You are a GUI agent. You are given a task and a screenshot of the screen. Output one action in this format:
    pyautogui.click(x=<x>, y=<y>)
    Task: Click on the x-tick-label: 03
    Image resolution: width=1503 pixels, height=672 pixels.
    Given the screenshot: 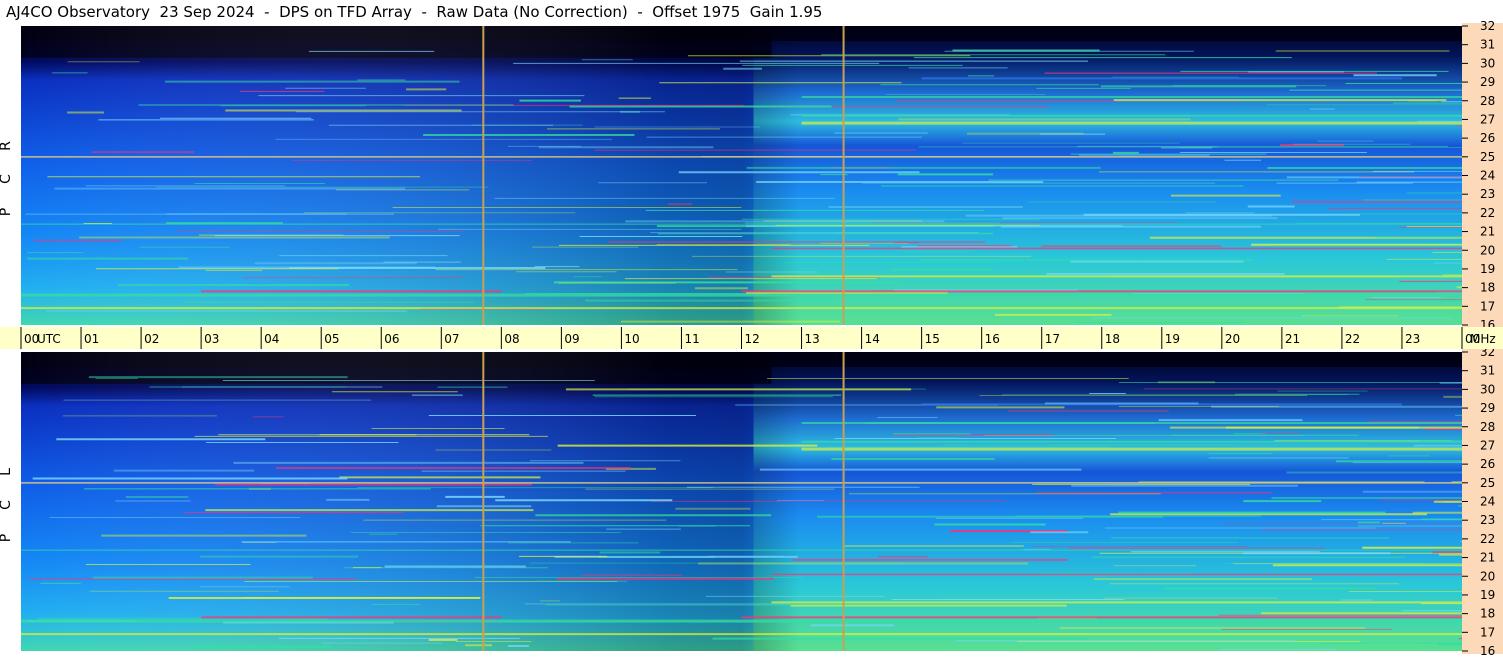 What is the action you would take?
    pyautogui.click(x=211, y=339)
    